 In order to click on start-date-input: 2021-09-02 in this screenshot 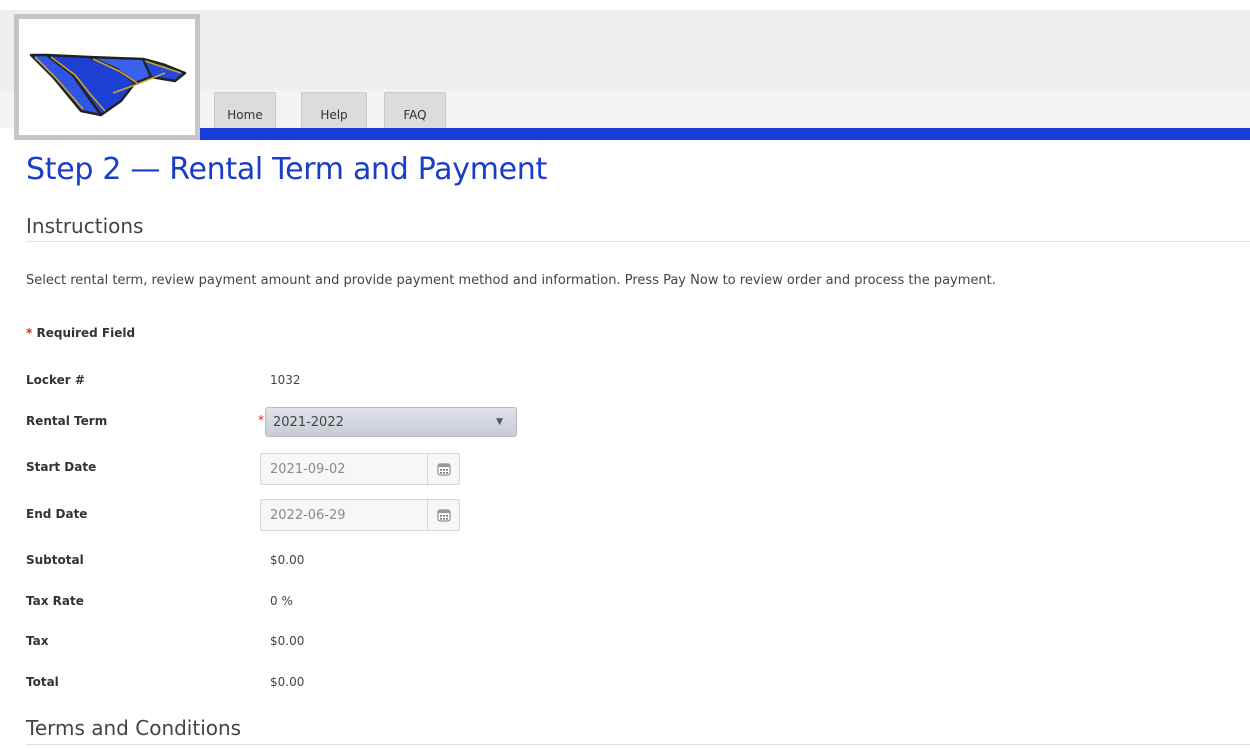, I will do `click(344, 469)`.